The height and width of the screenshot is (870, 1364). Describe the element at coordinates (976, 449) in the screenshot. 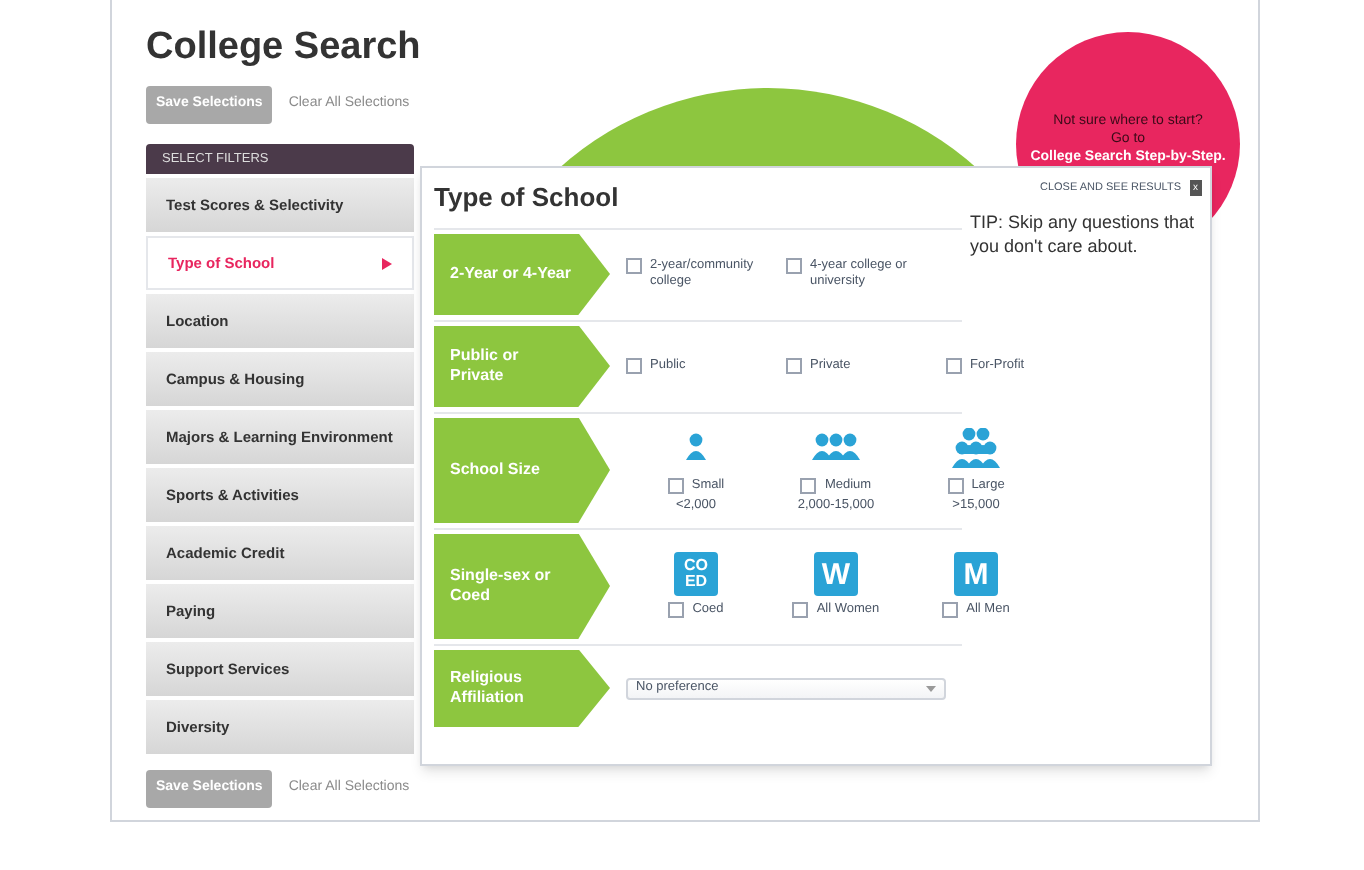

I see `people-icon` at that location.